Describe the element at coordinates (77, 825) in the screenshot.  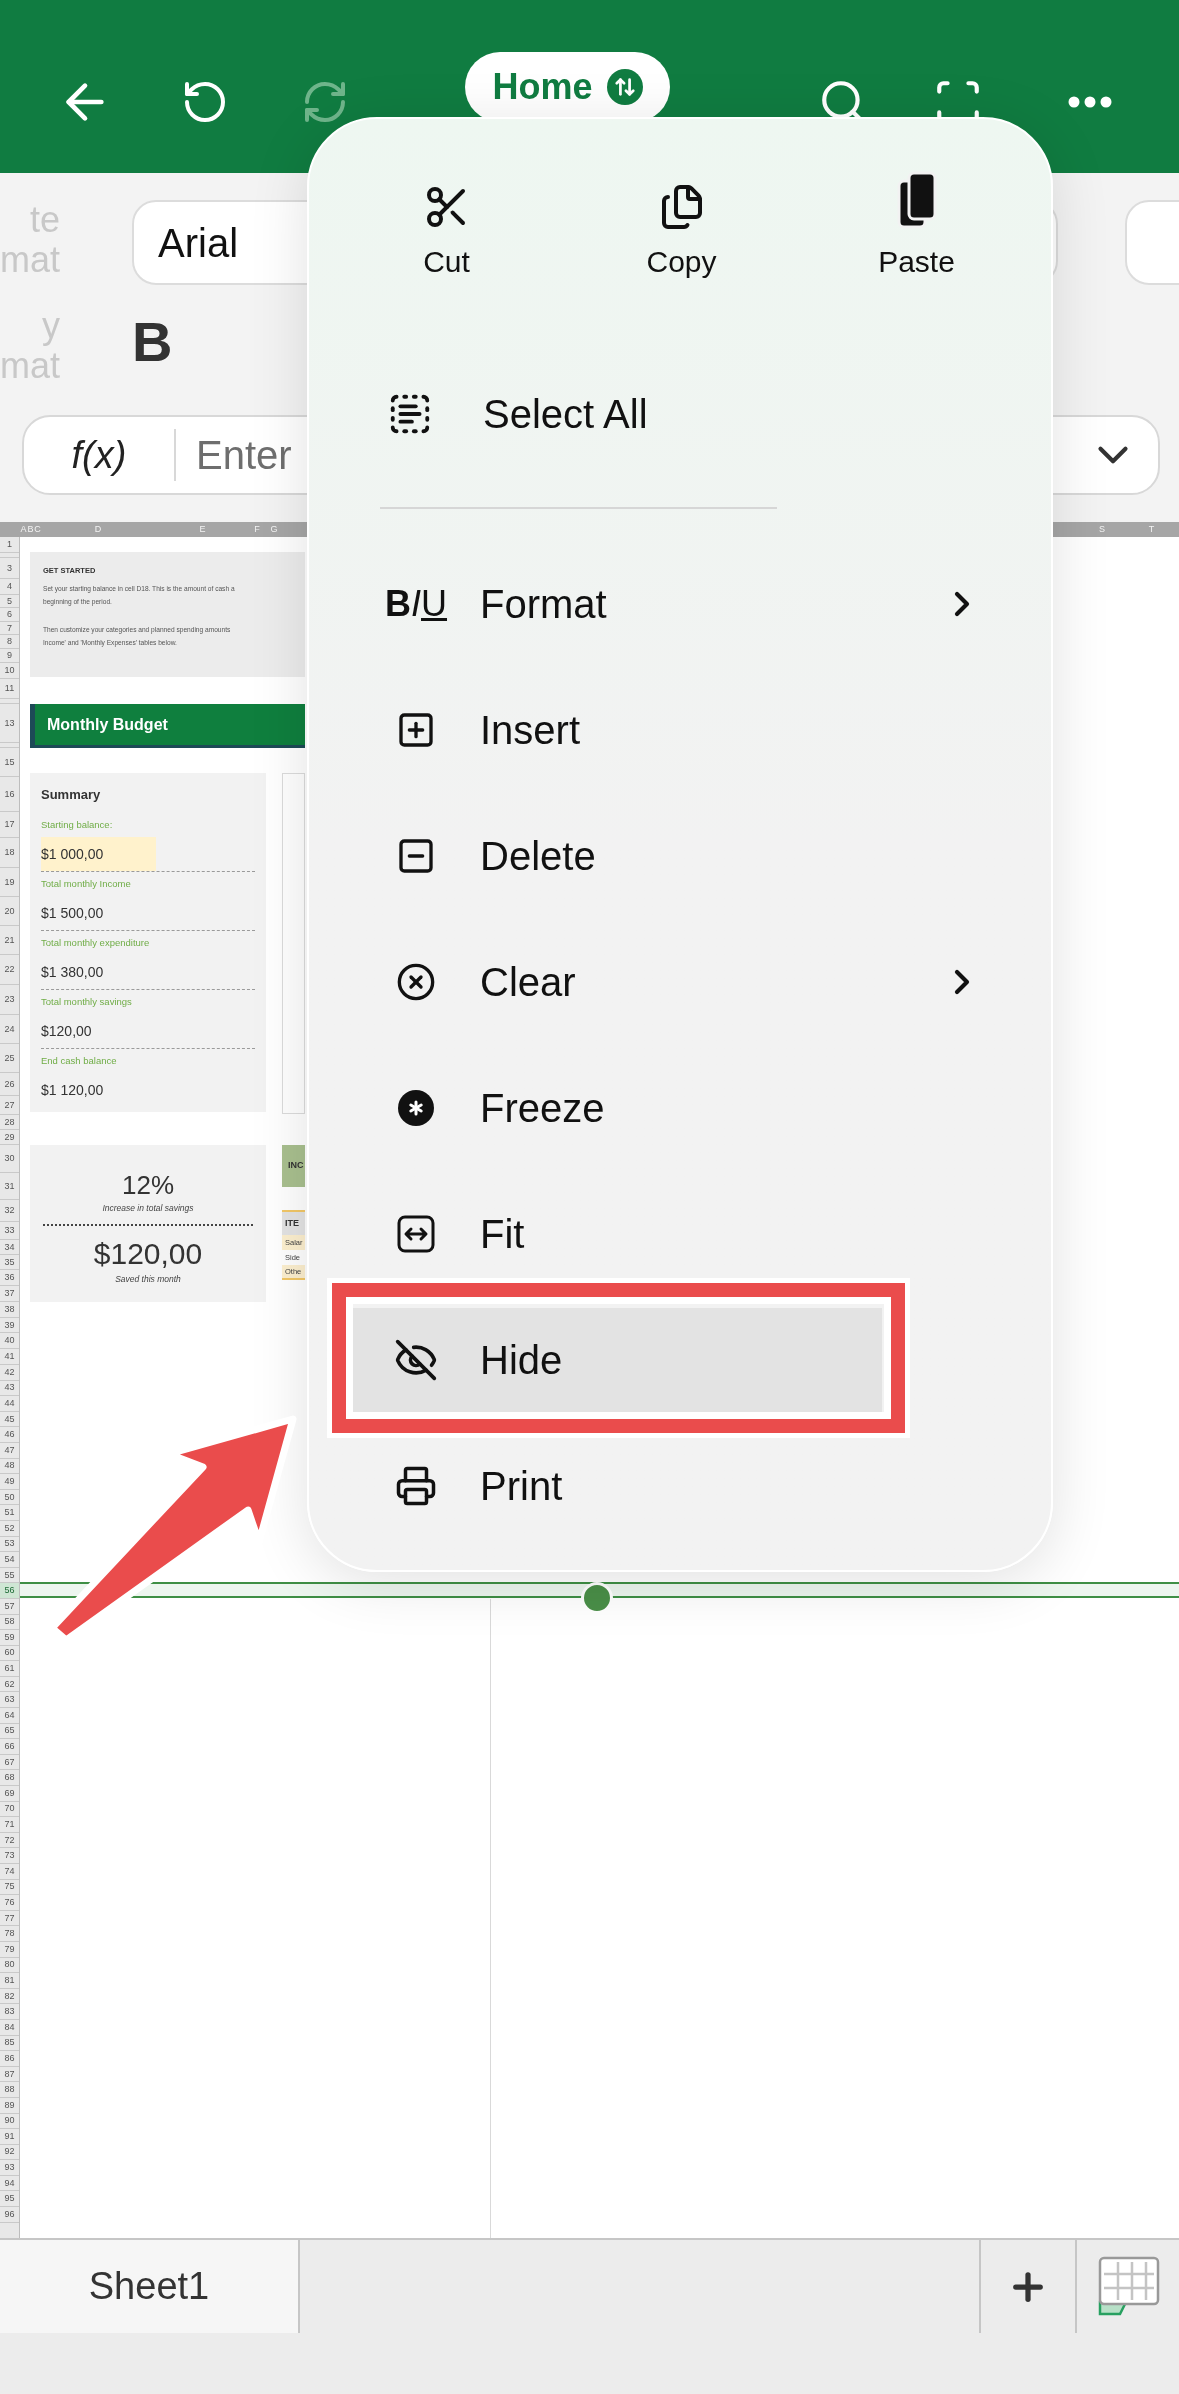
I see `summary-label: Starting balance:` at that location.